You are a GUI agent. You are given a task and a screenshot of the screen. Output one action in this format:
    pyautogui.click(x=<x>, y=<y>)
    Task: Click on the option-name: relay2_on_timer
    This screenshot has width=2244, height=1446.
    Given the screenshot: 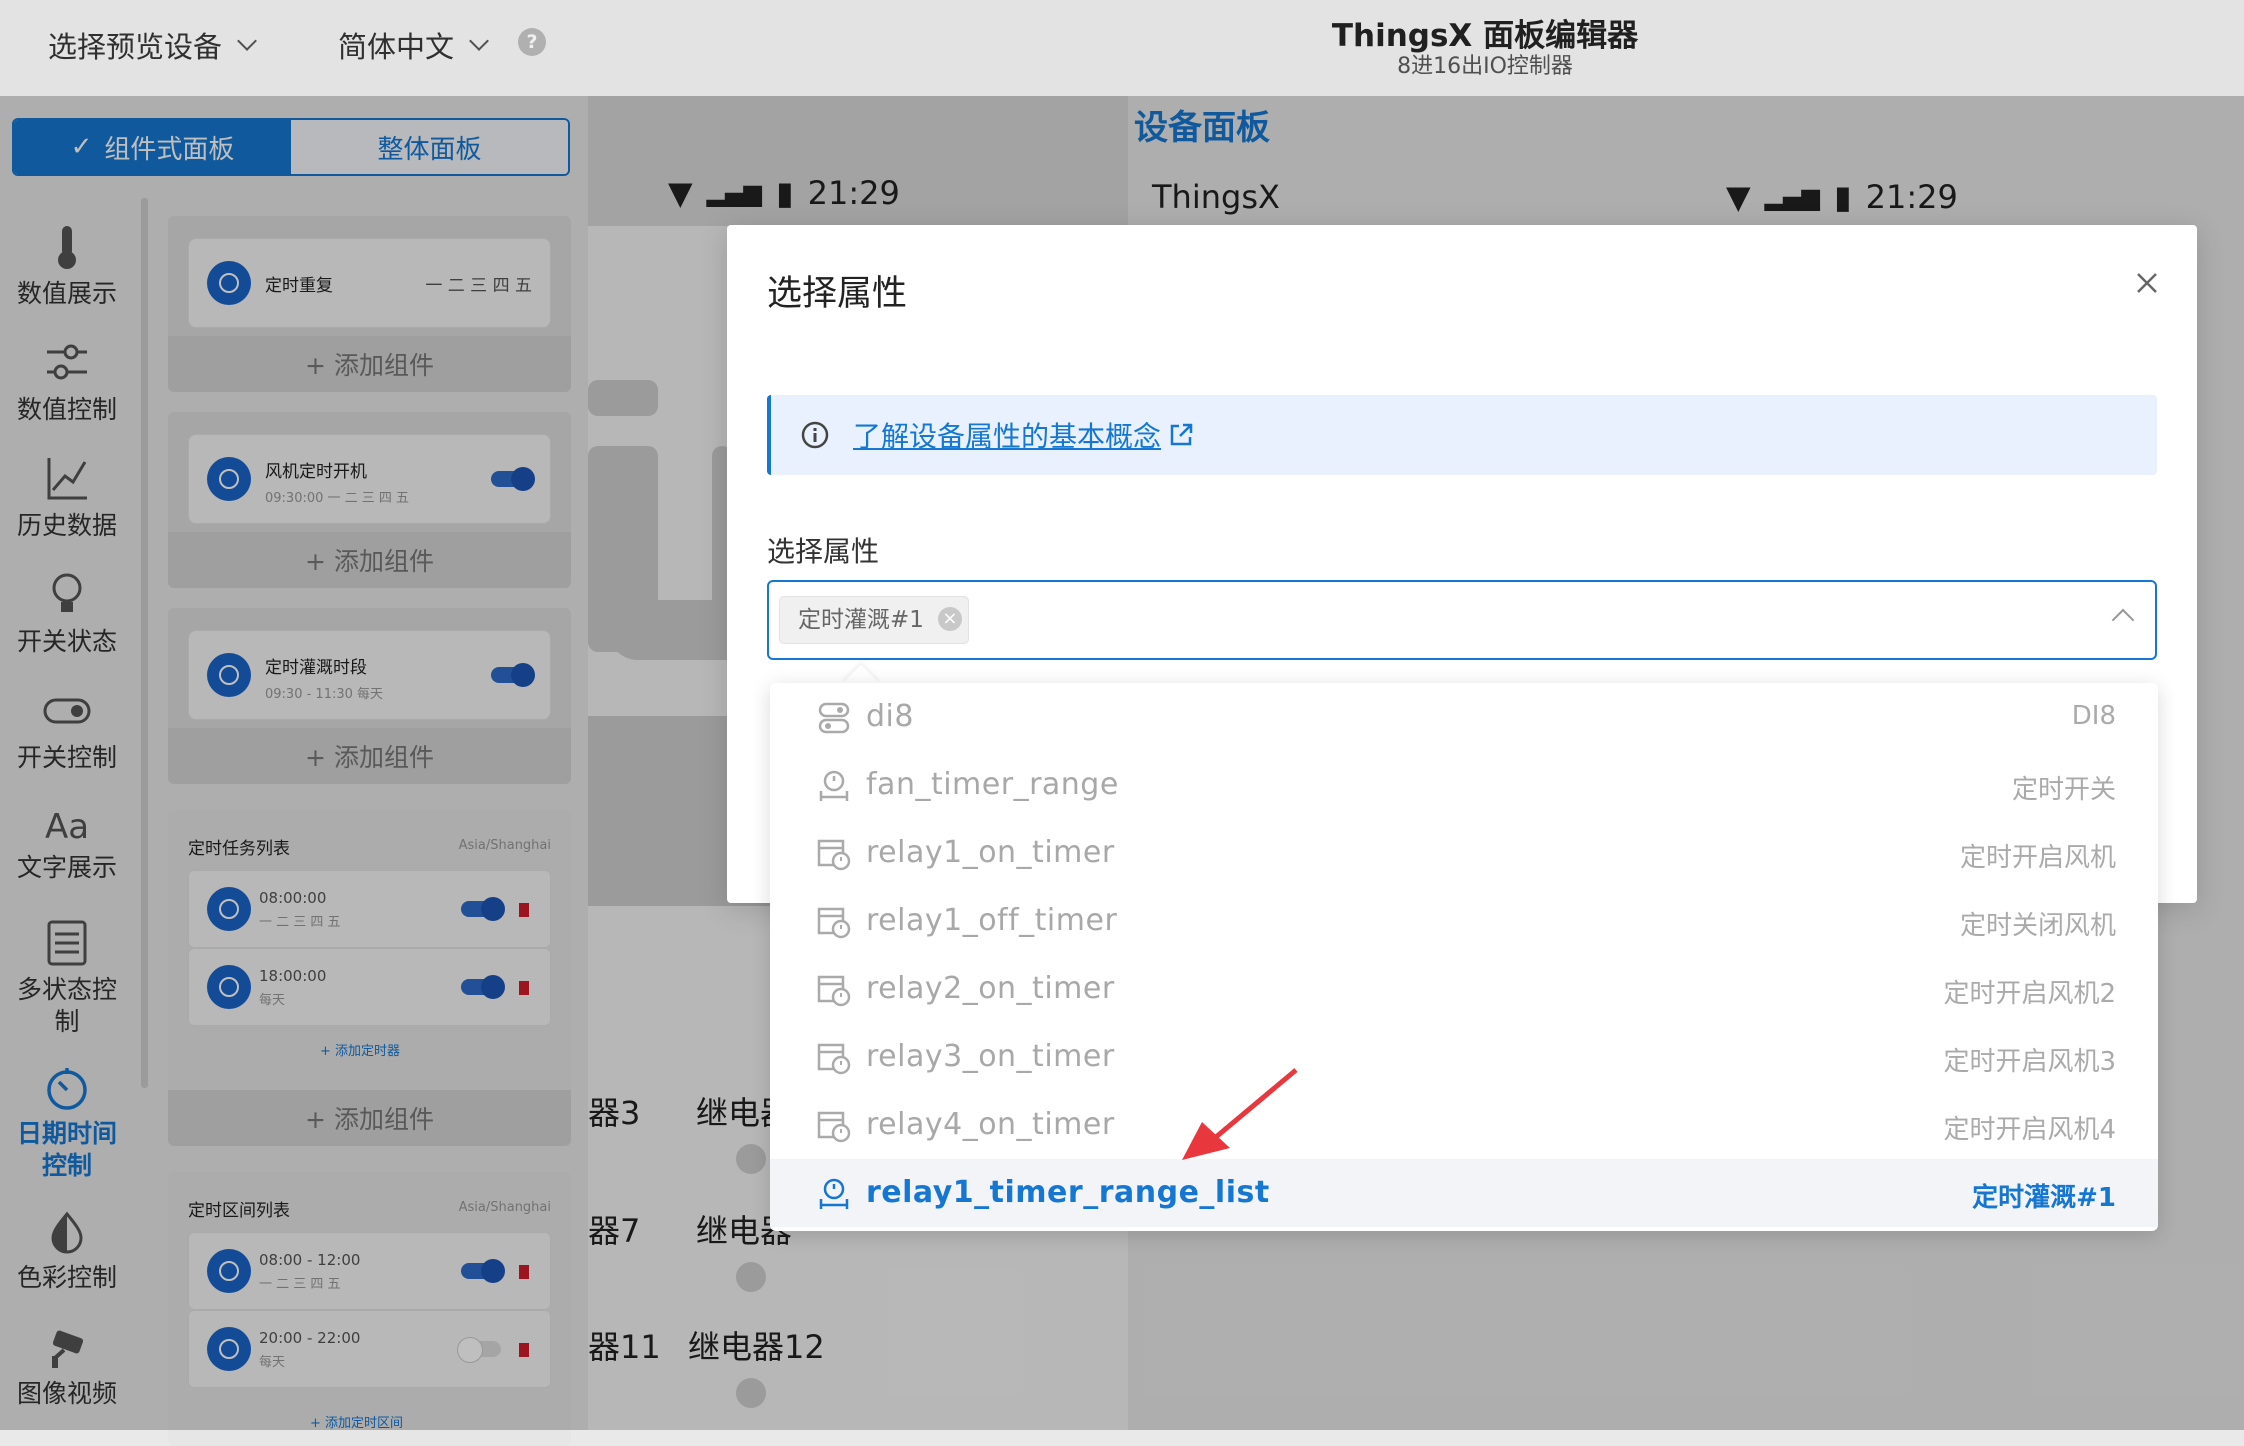 What is the action you would take?
    pyautogui.click(x=990, y=988)
    